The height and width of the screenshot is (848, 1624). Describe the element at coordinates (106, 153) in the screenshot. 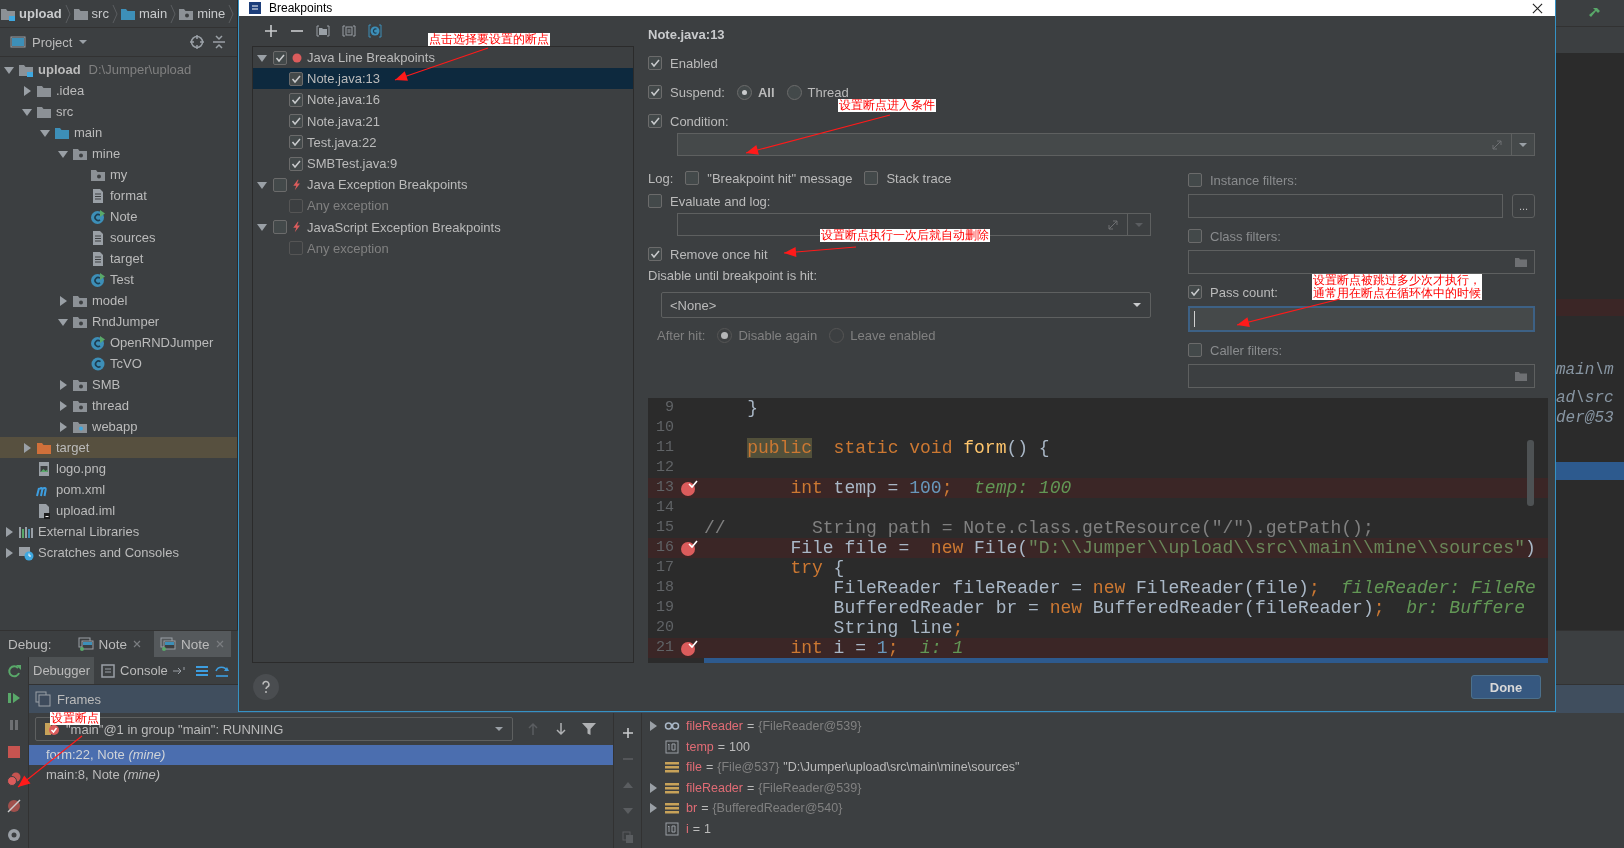

I see `tree-label: mine` at that location.